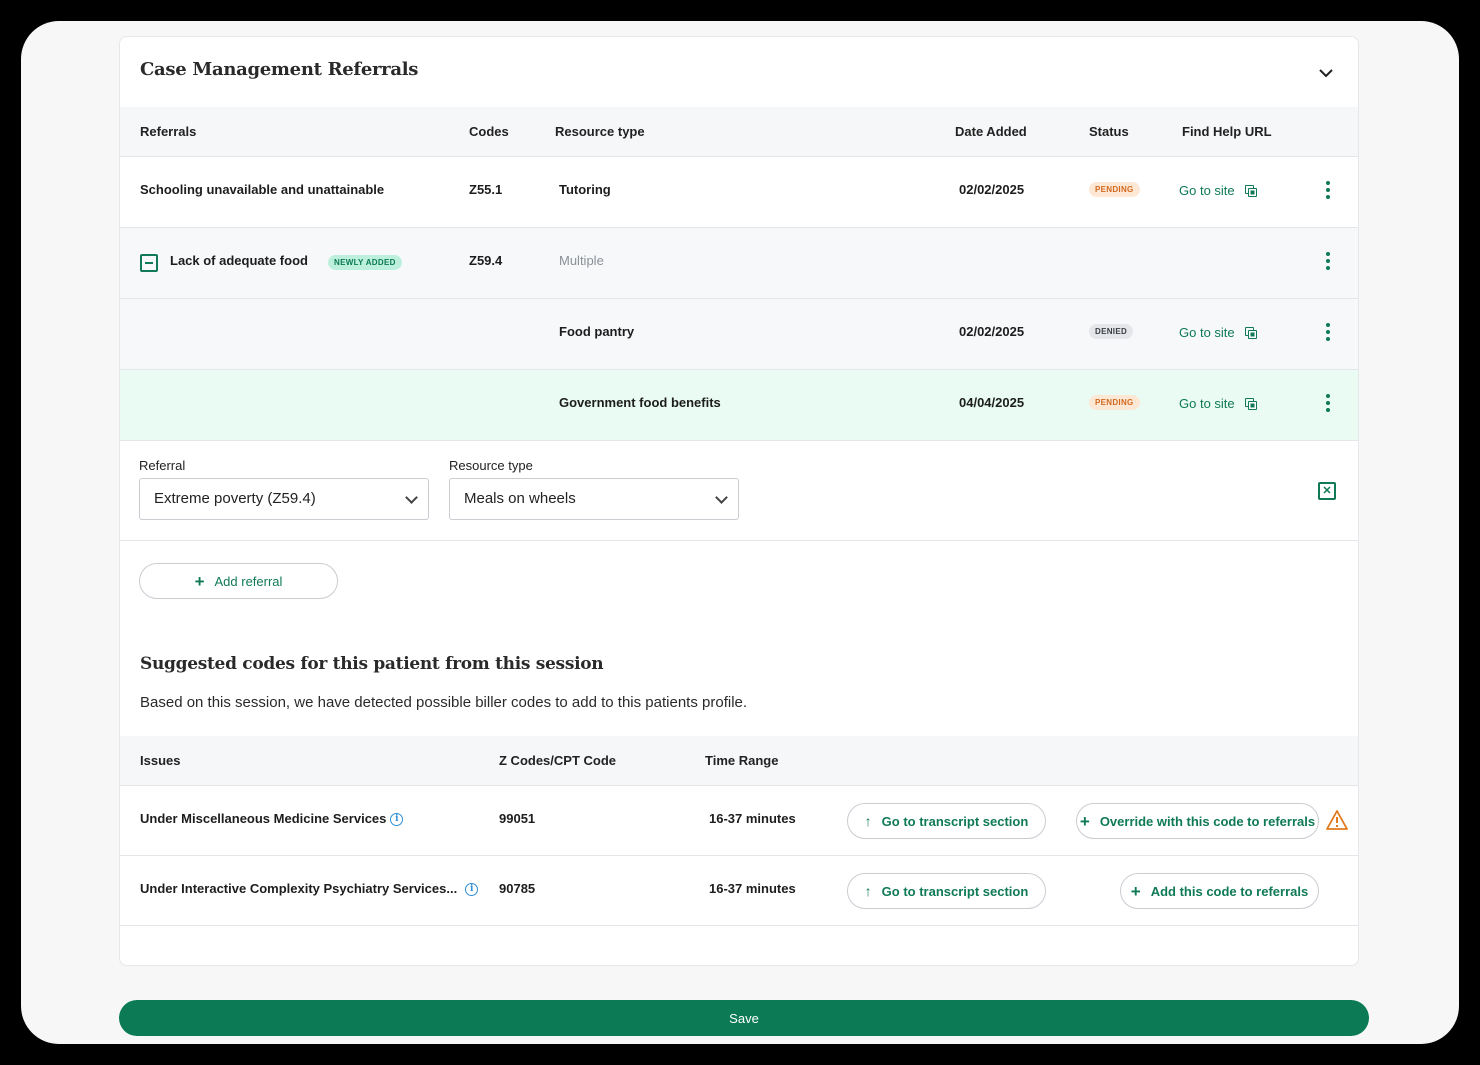 The width and height of the screenshot is (1480, 1065). Describe the element at coordinates (149, 263) in the screenshot. I see `collapse-group-icon` at that location.